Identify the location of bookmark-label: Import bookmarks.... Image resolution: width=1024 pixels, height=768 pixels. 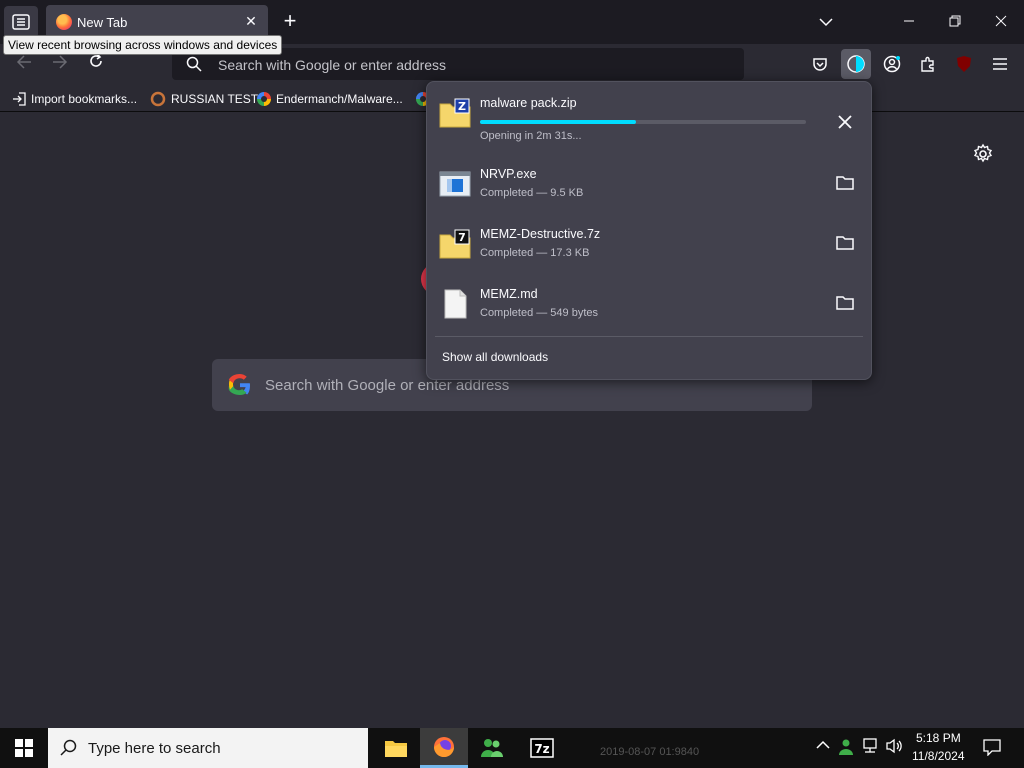
(84, 99).